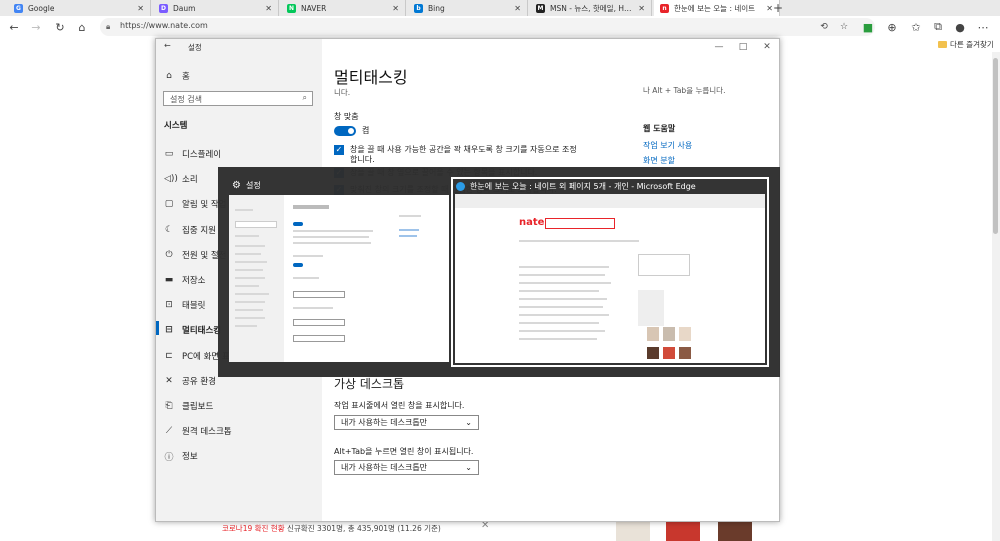  I want to click on edge-icon, so click(460, 186).